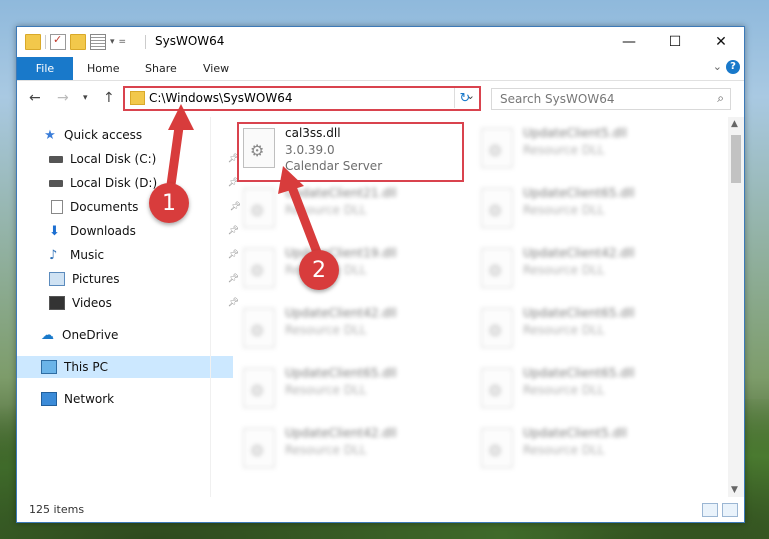 The image size is (769, 539). I want to click on tab-share: Share, so click(161, 68).